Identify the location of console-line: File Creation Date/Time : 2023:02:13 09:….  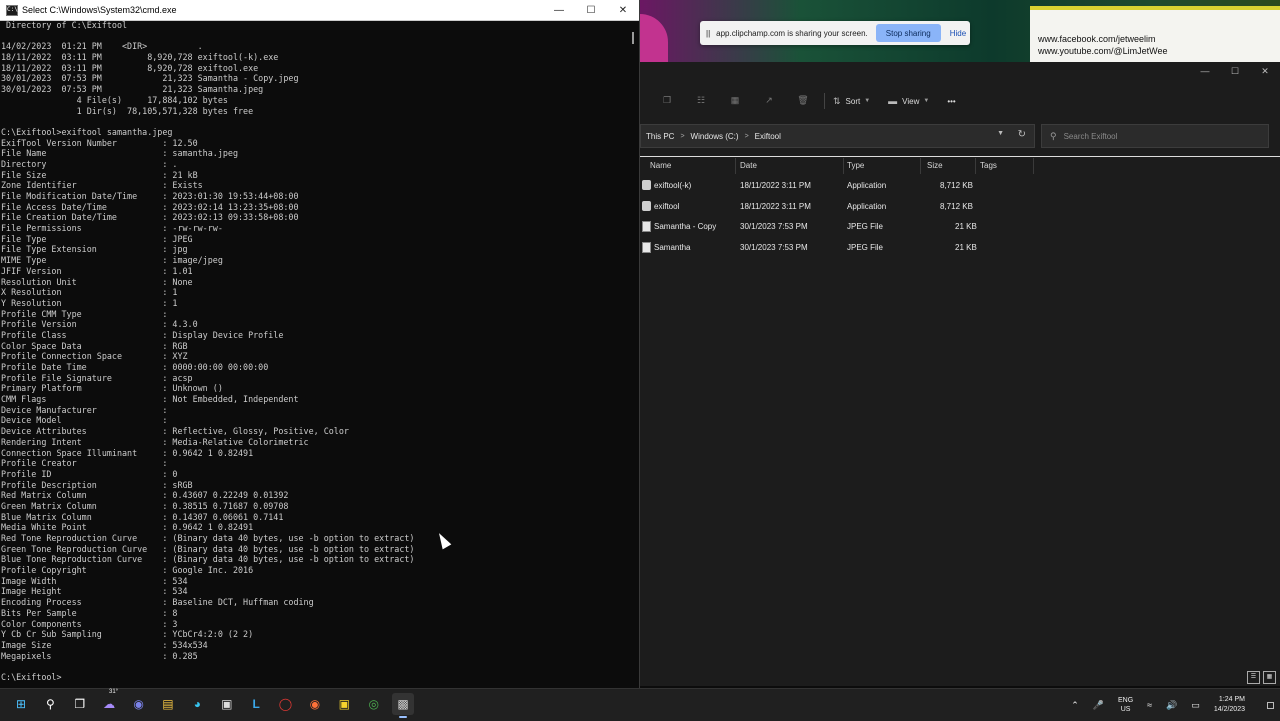
(150, 217).